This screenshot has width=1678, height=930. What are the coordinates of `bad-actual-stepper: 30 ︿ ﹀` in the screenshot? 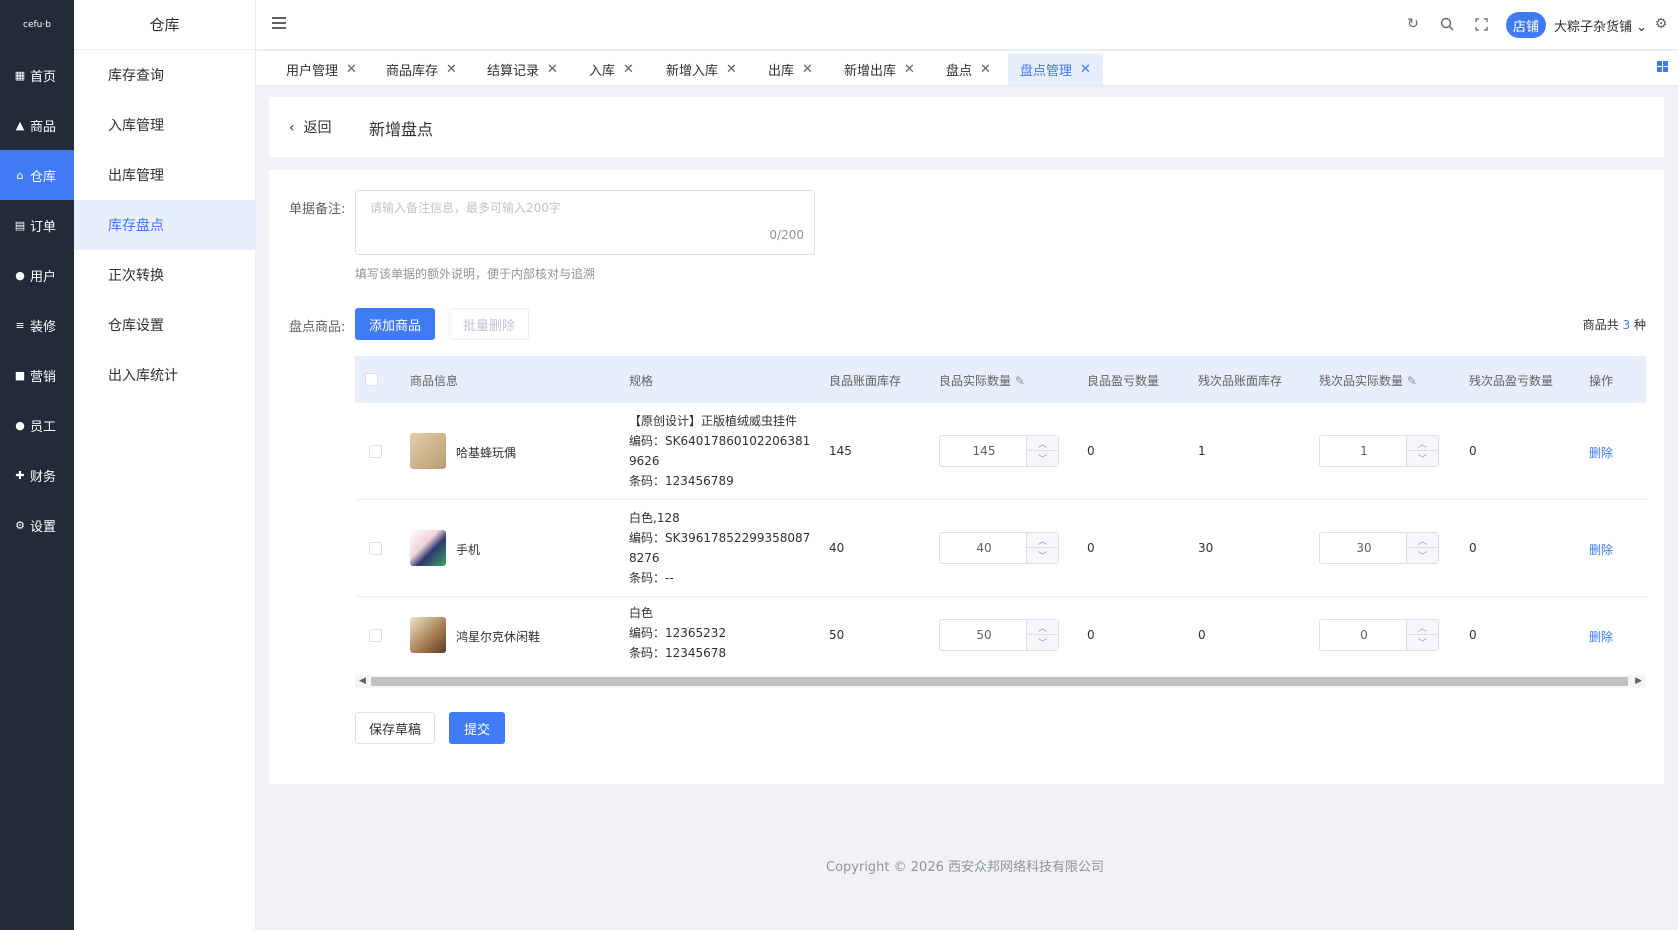 It's located at (1379, 548).